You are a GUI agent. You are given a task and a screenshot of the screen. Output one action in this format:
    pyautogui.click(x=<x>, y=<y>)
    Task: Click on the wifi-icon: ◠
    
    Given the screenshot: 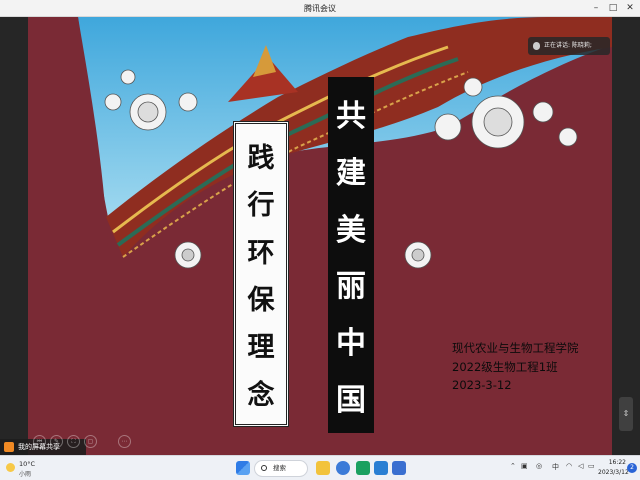 What is the action you would take?
    pyautogui.click(x=569, y=466)
    